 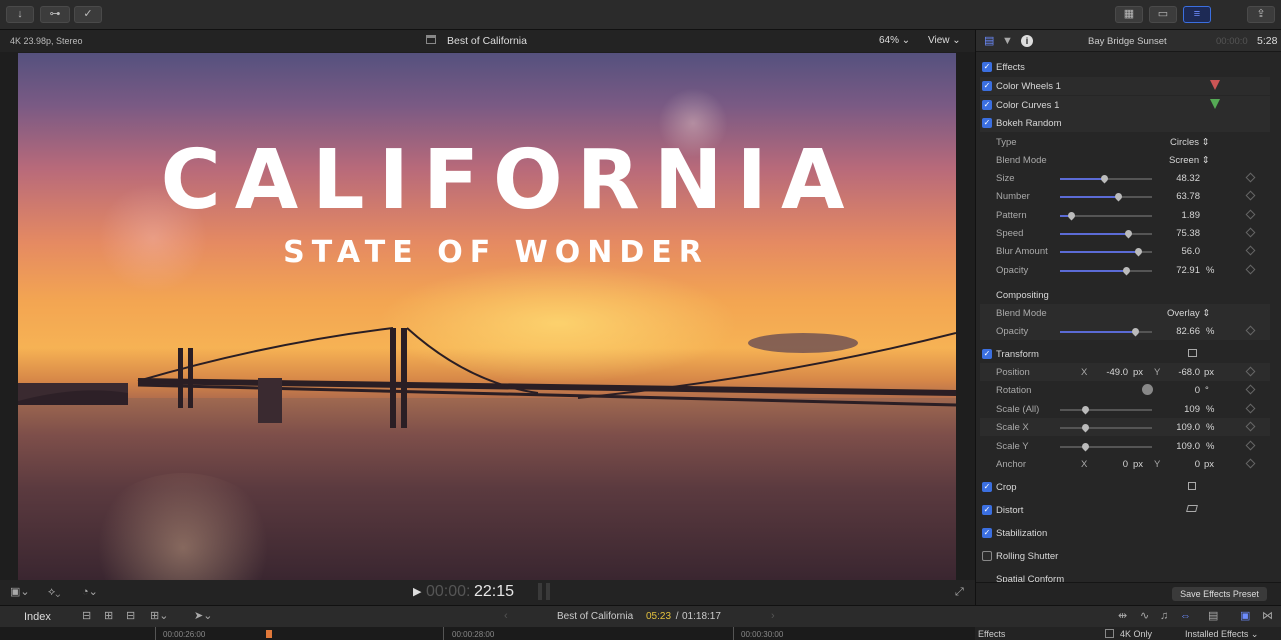 What do you see at coordinates (1219, 594) in the screenshot?
I see `save-effects-preset-button: Save Effects Preset` at bounding box center [1219, 594].